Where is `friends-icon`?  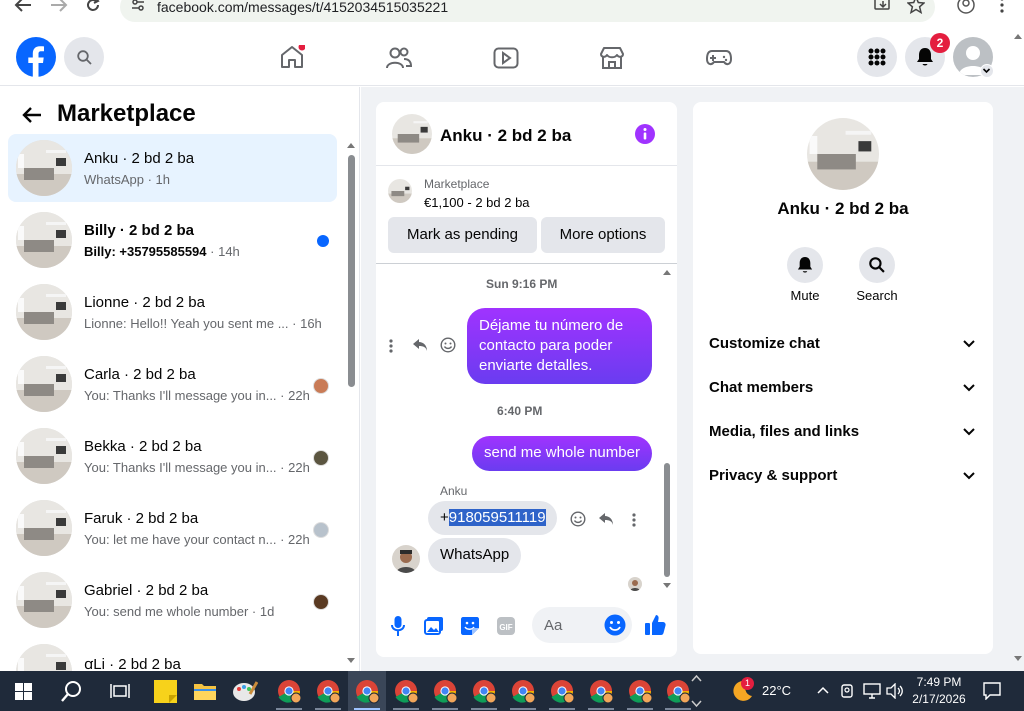
friends-icon is located at coordinates (399, 58).